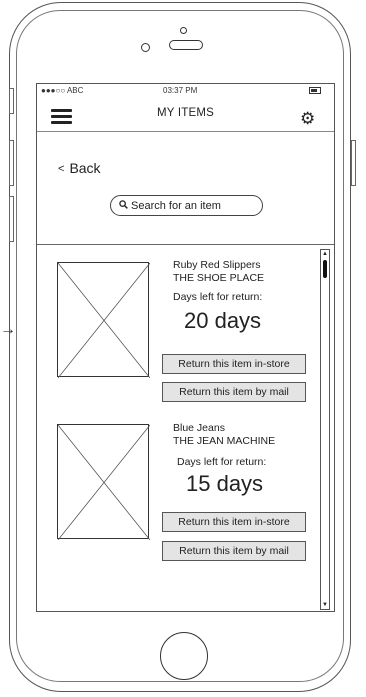  What do you see at coordinates (325, 605) in the screenshot?
I see `scroll-down-arrow-icon: ▼` at bounding box center [325, 605].